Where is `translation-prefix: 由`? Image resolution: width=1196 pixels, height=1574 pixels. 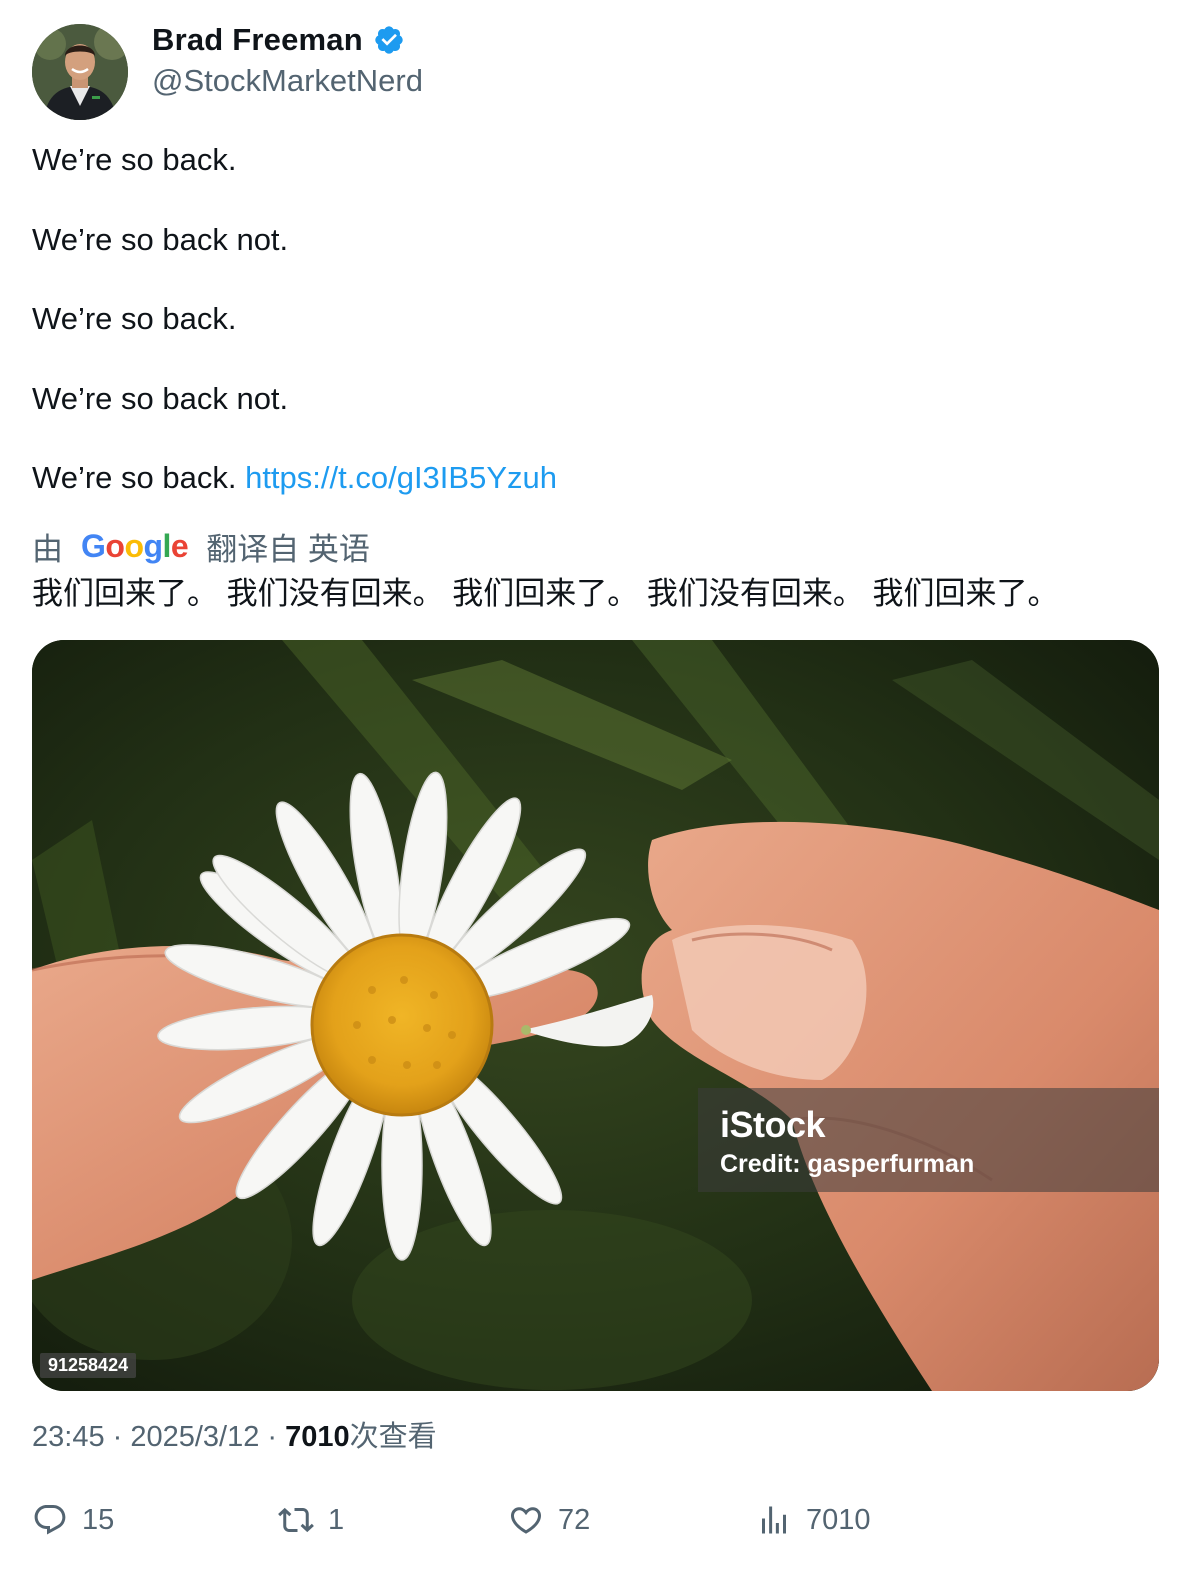
translation-prefix: 由 is located at coordinates (47, 549).